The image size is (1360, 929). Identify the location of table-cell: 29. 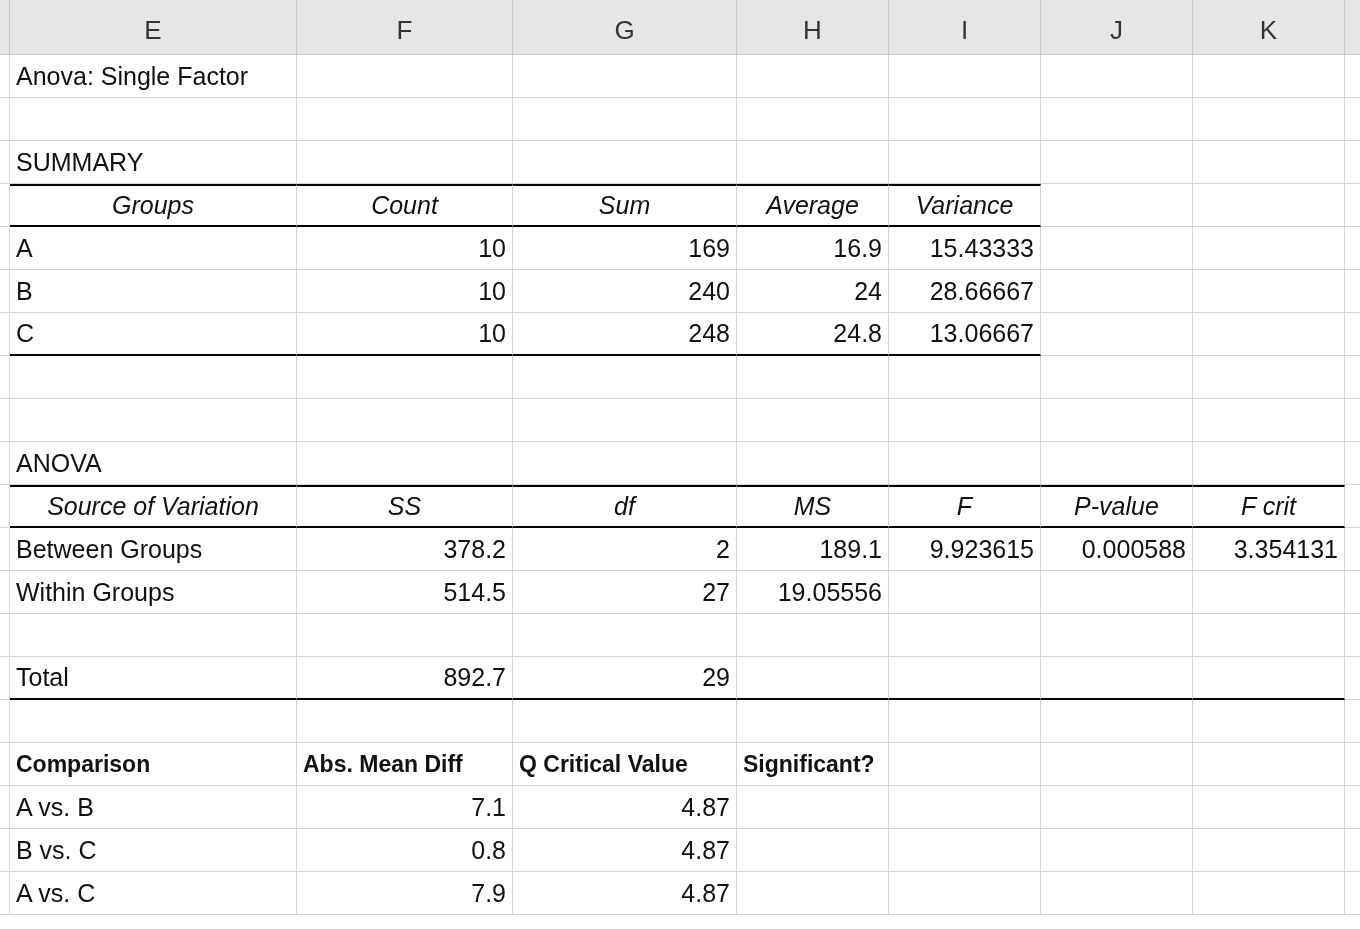
(625, 678).